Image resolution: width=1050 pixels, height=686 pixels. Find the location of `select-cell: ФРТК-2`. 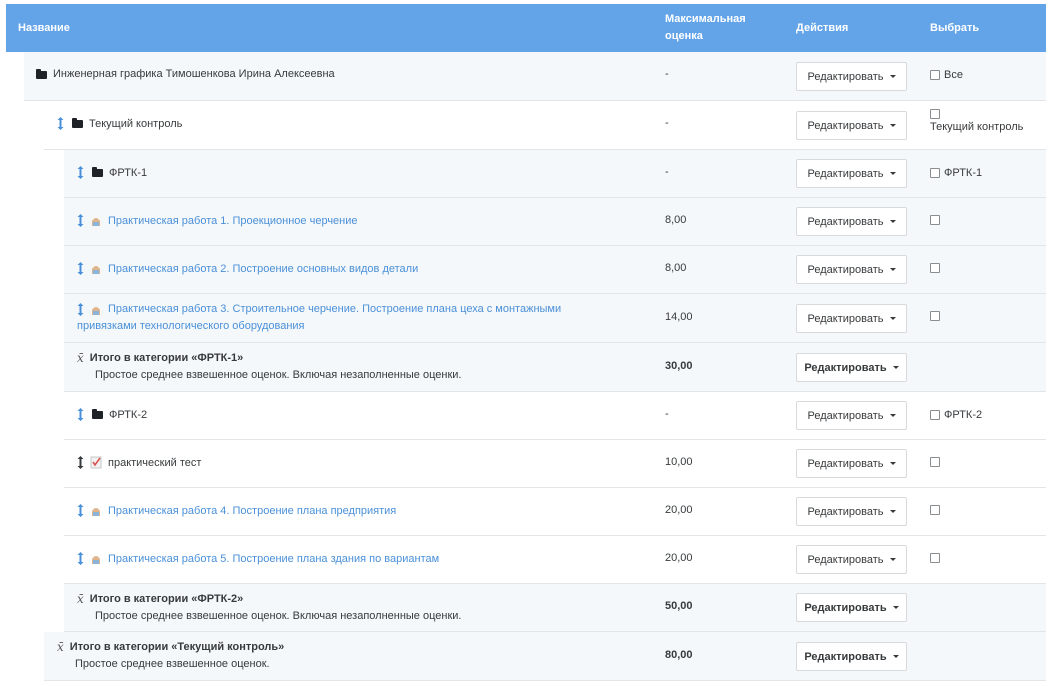

select-cell: ФРТК-2 is located at coordinates (956, 415).